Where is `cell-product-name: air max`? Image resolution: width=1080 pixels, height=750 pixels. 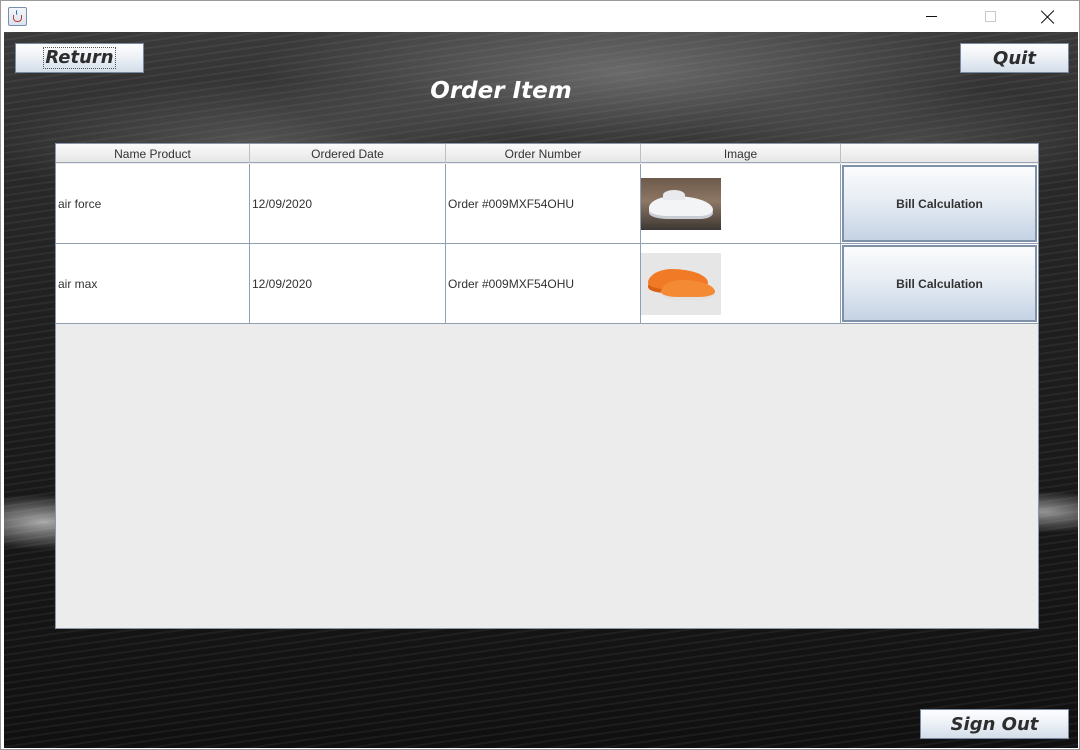 cell-product-name: air max is located at coordinates (153, 283).